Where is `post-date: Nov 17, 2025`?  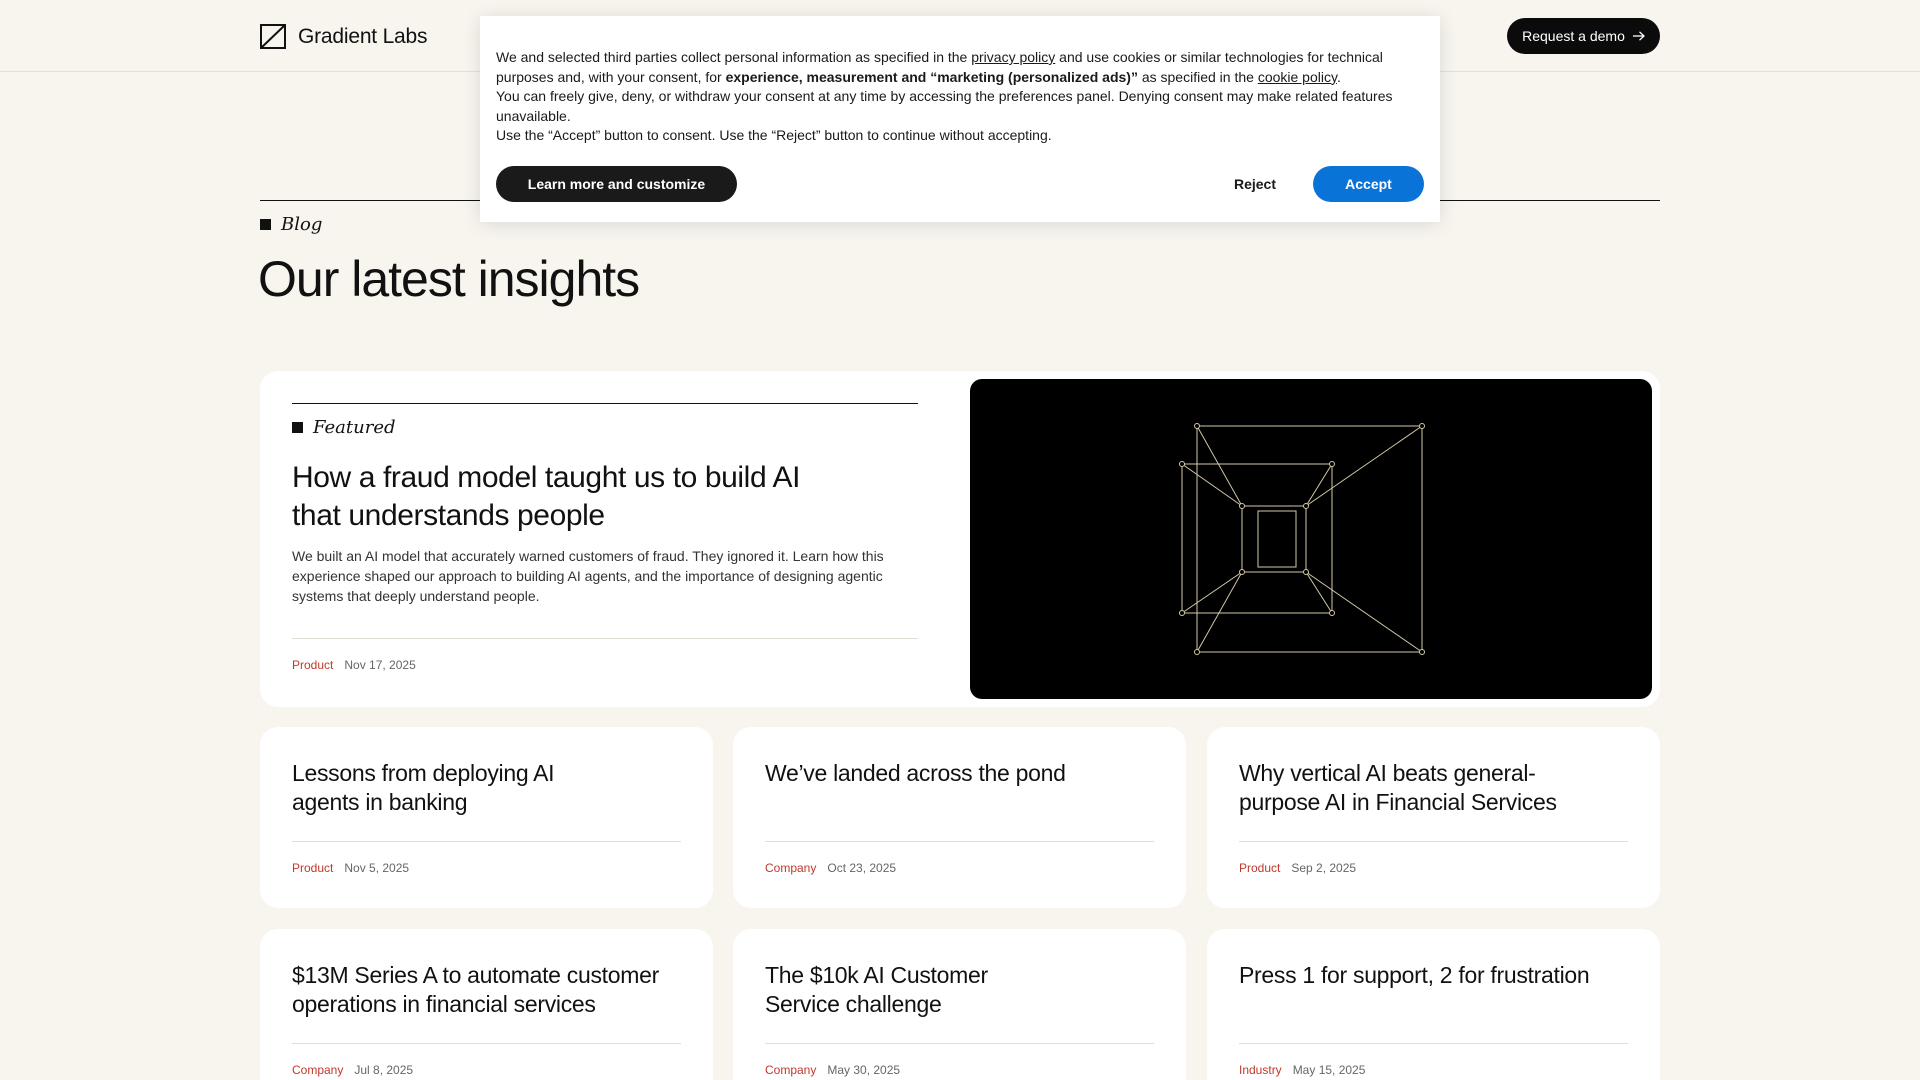
post-date: Nov 17, 2025 is located at coordinates (380, 665).